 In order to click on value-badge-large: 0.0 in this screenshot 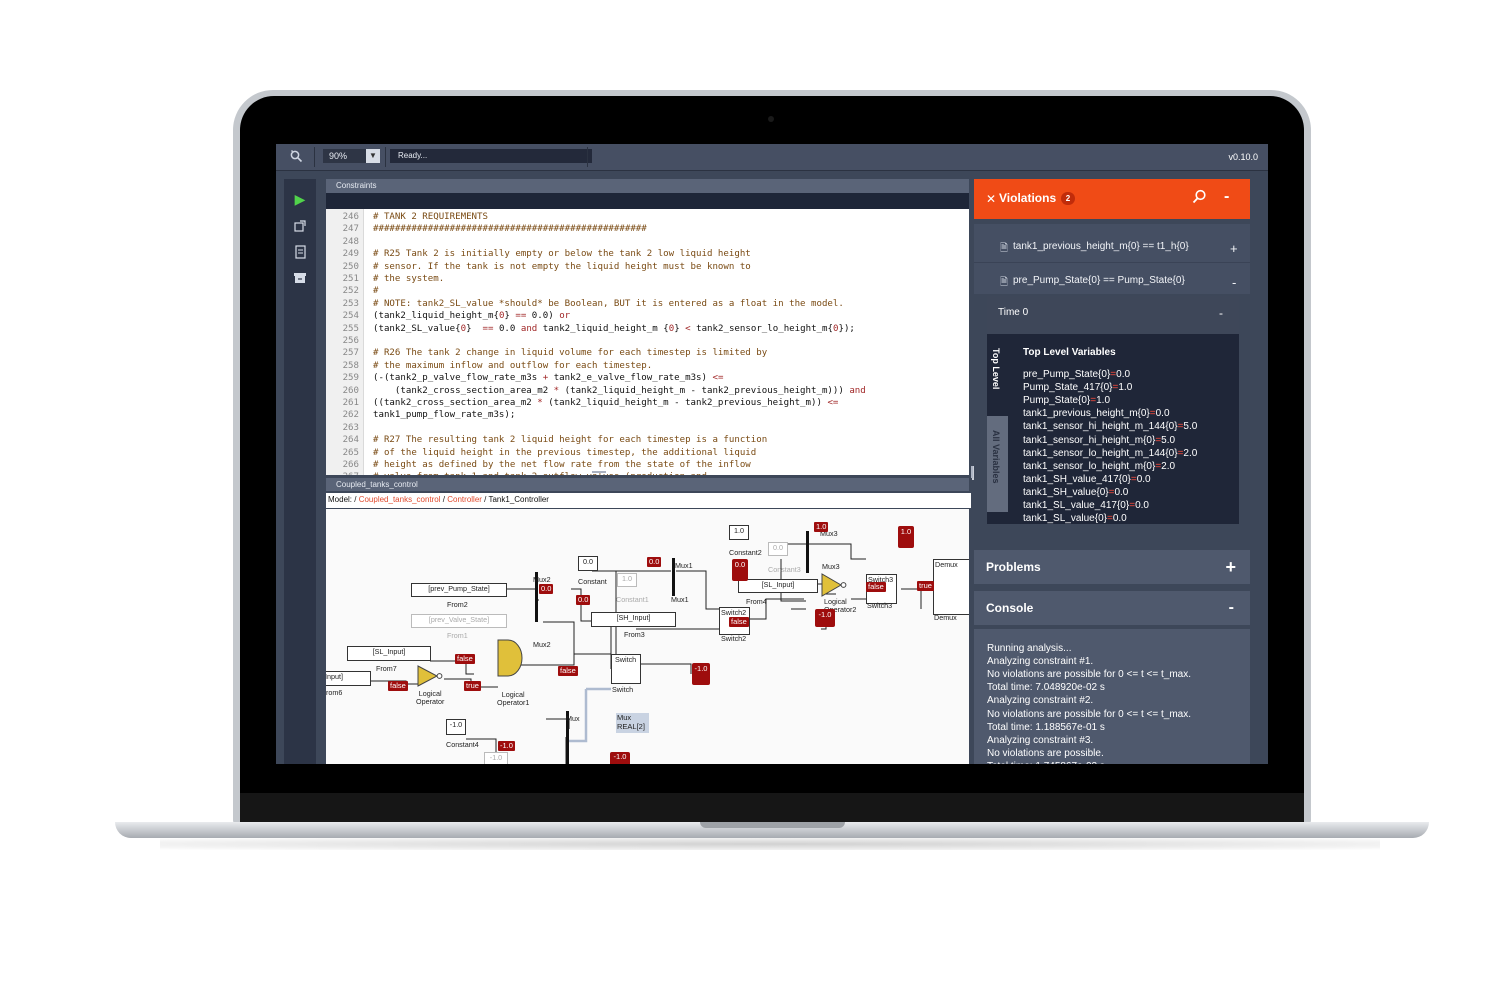, I will do `click(740, 570)`.